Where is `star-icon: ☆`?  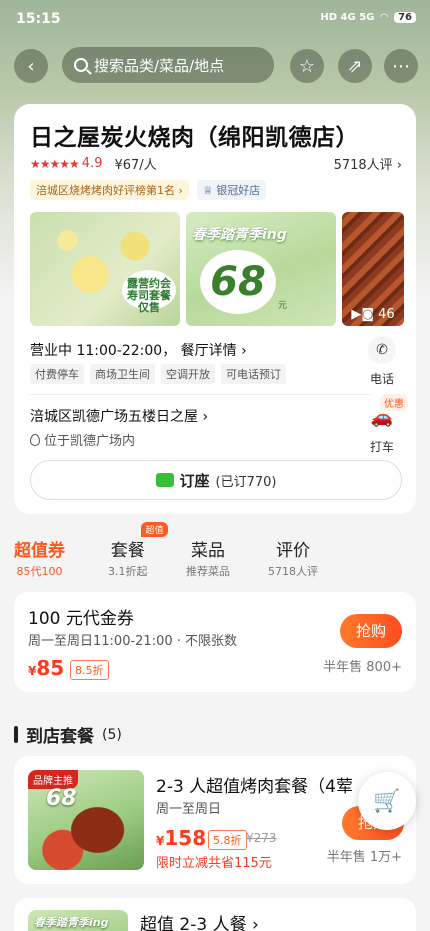 star-icon: ☆ is located at coordinates (307, 66).